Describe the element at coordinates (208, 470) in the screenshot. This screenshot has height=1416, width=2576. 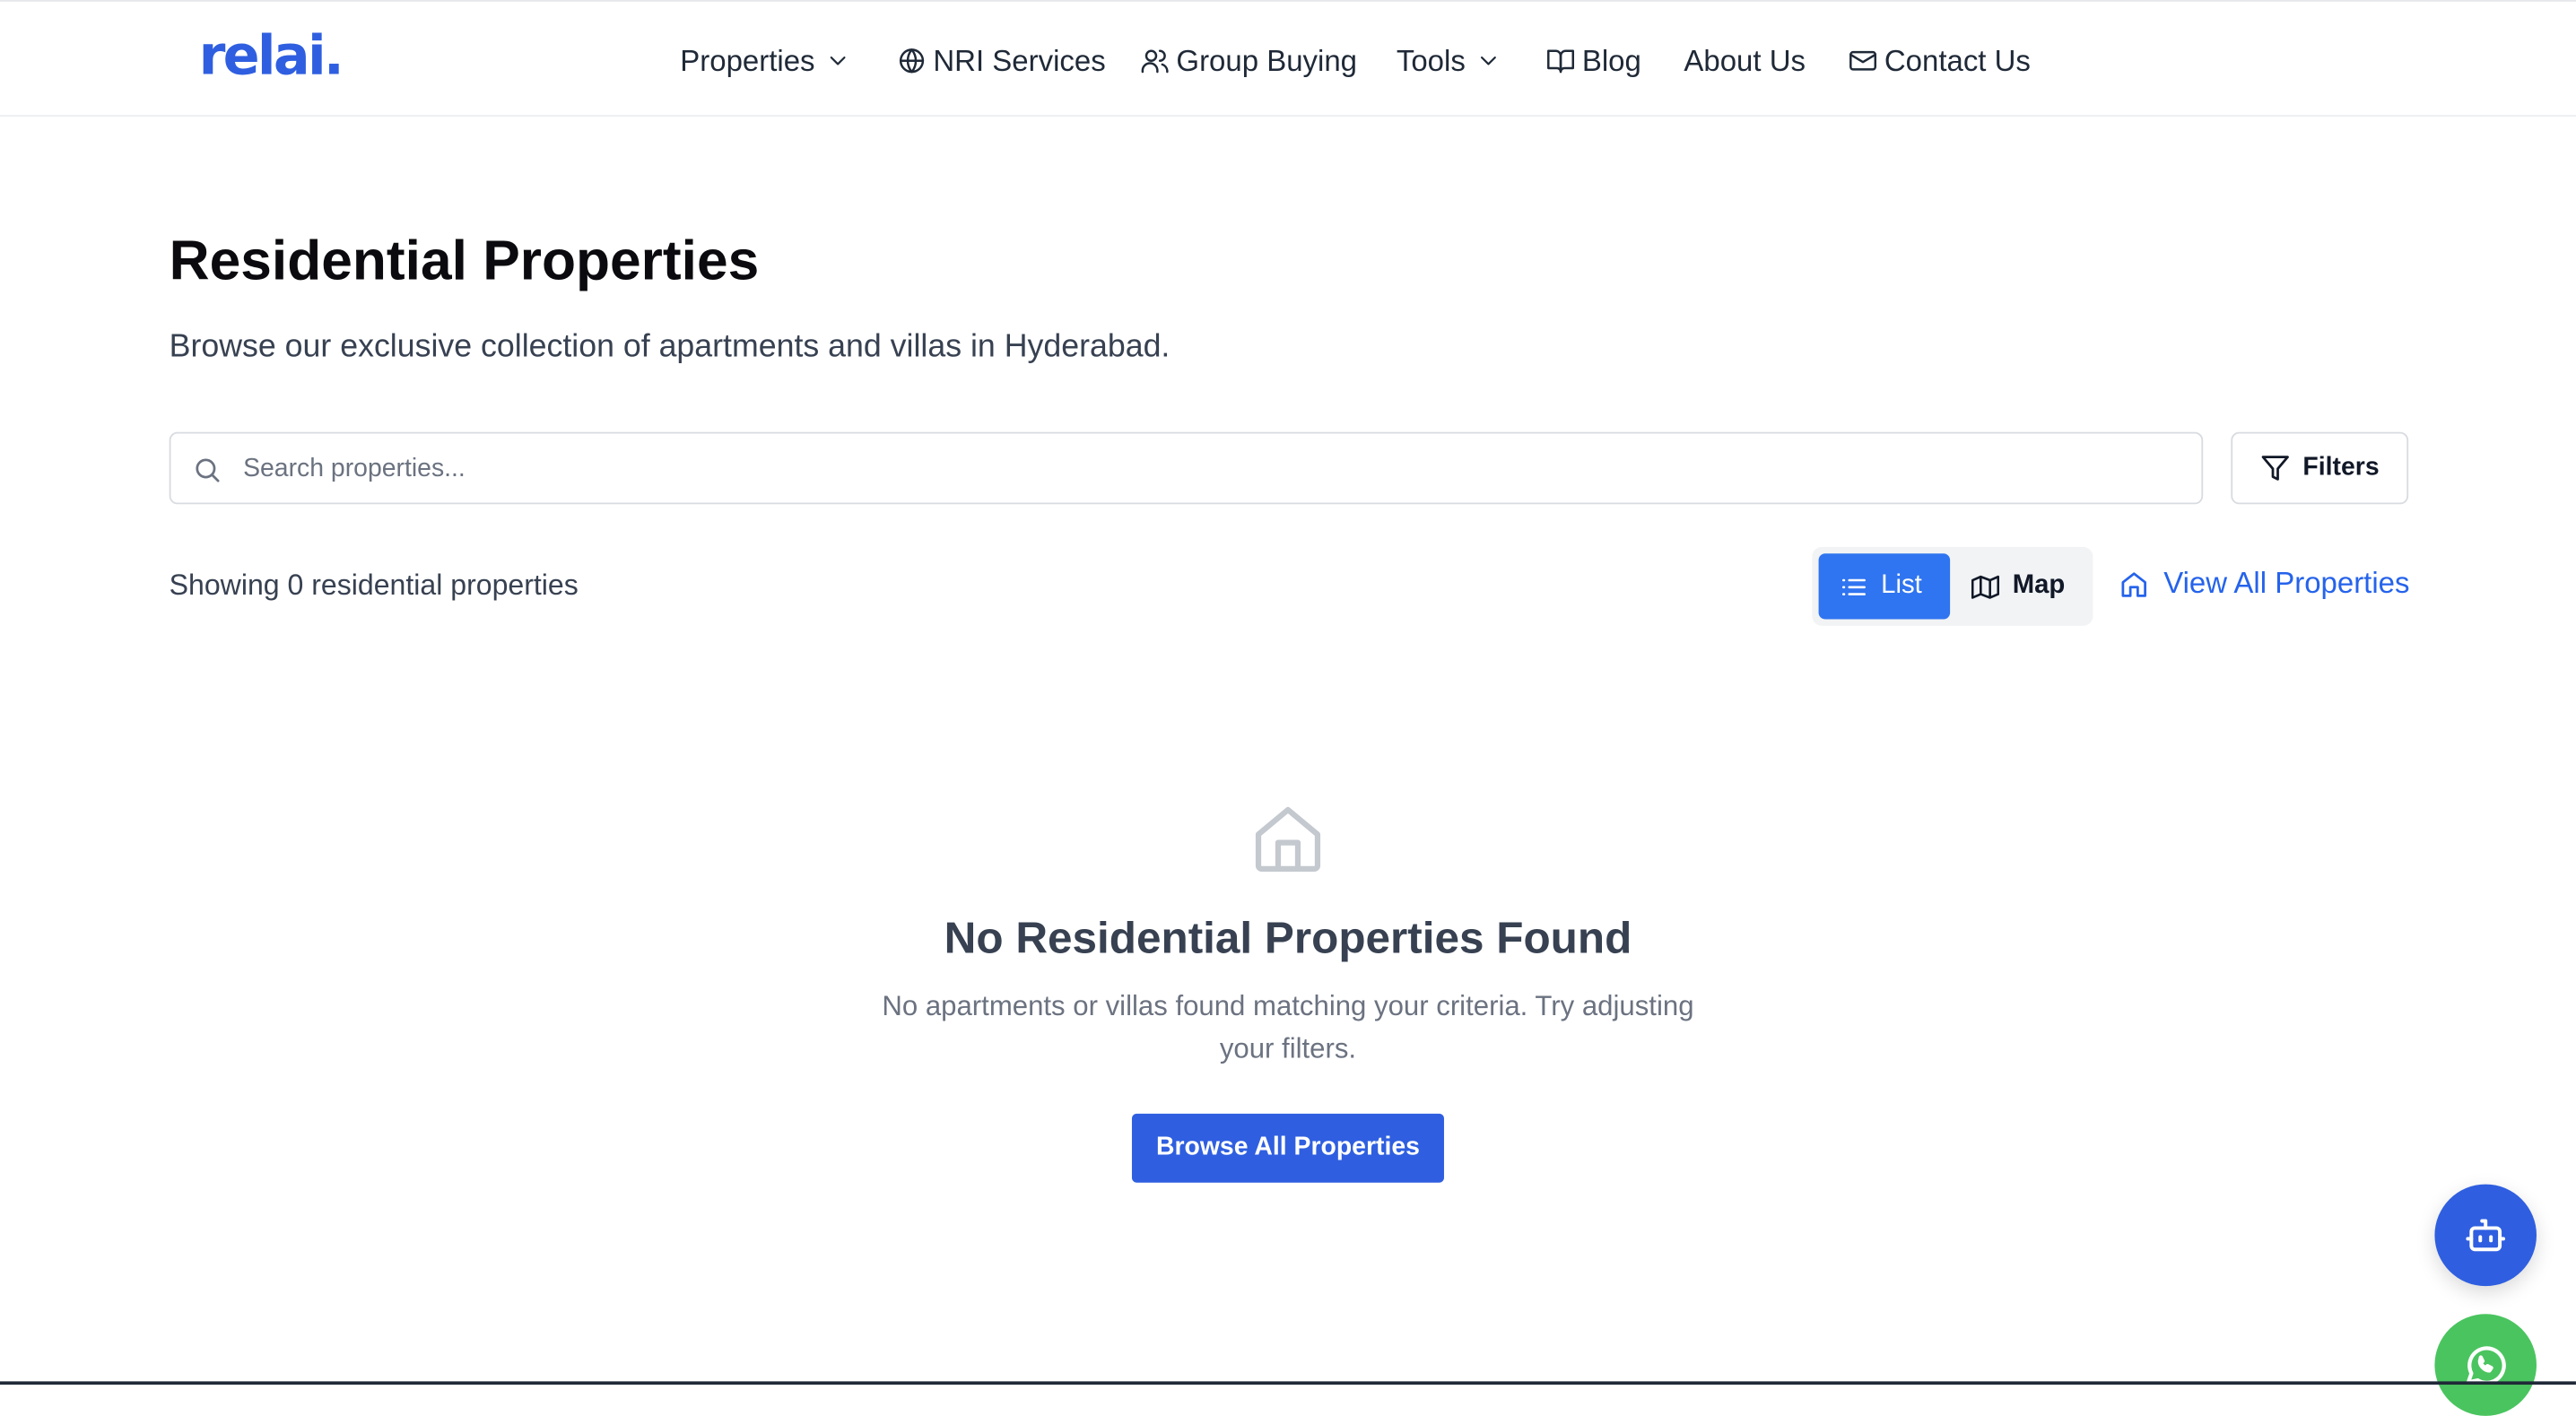
I see `search-icon` at that location.